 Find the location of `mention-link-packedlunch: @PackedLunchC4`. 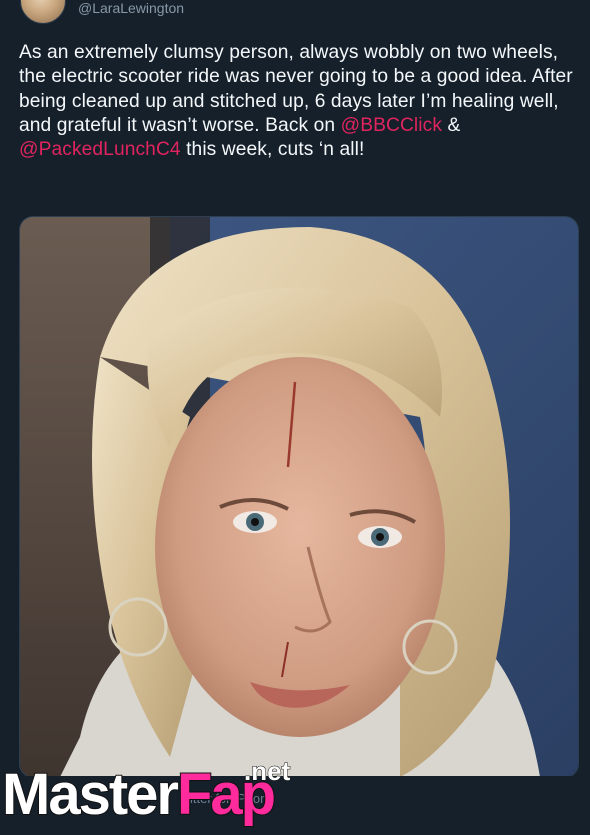

mention-link-packedlunch: @PackedLunchC4 is located at coordinates (100, 149).